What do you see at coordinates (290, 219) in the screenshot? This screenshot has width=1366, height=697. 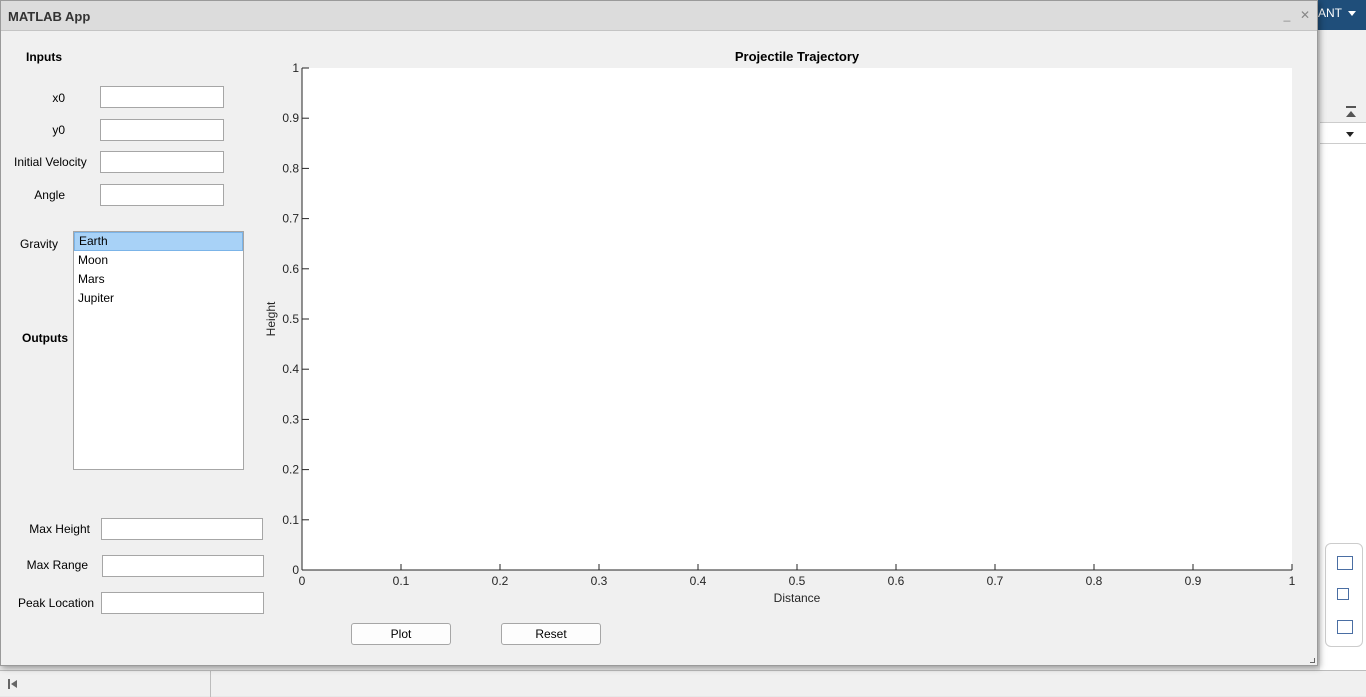 I see `y-tick-label: 0.7` at bounding box center [290, 219].